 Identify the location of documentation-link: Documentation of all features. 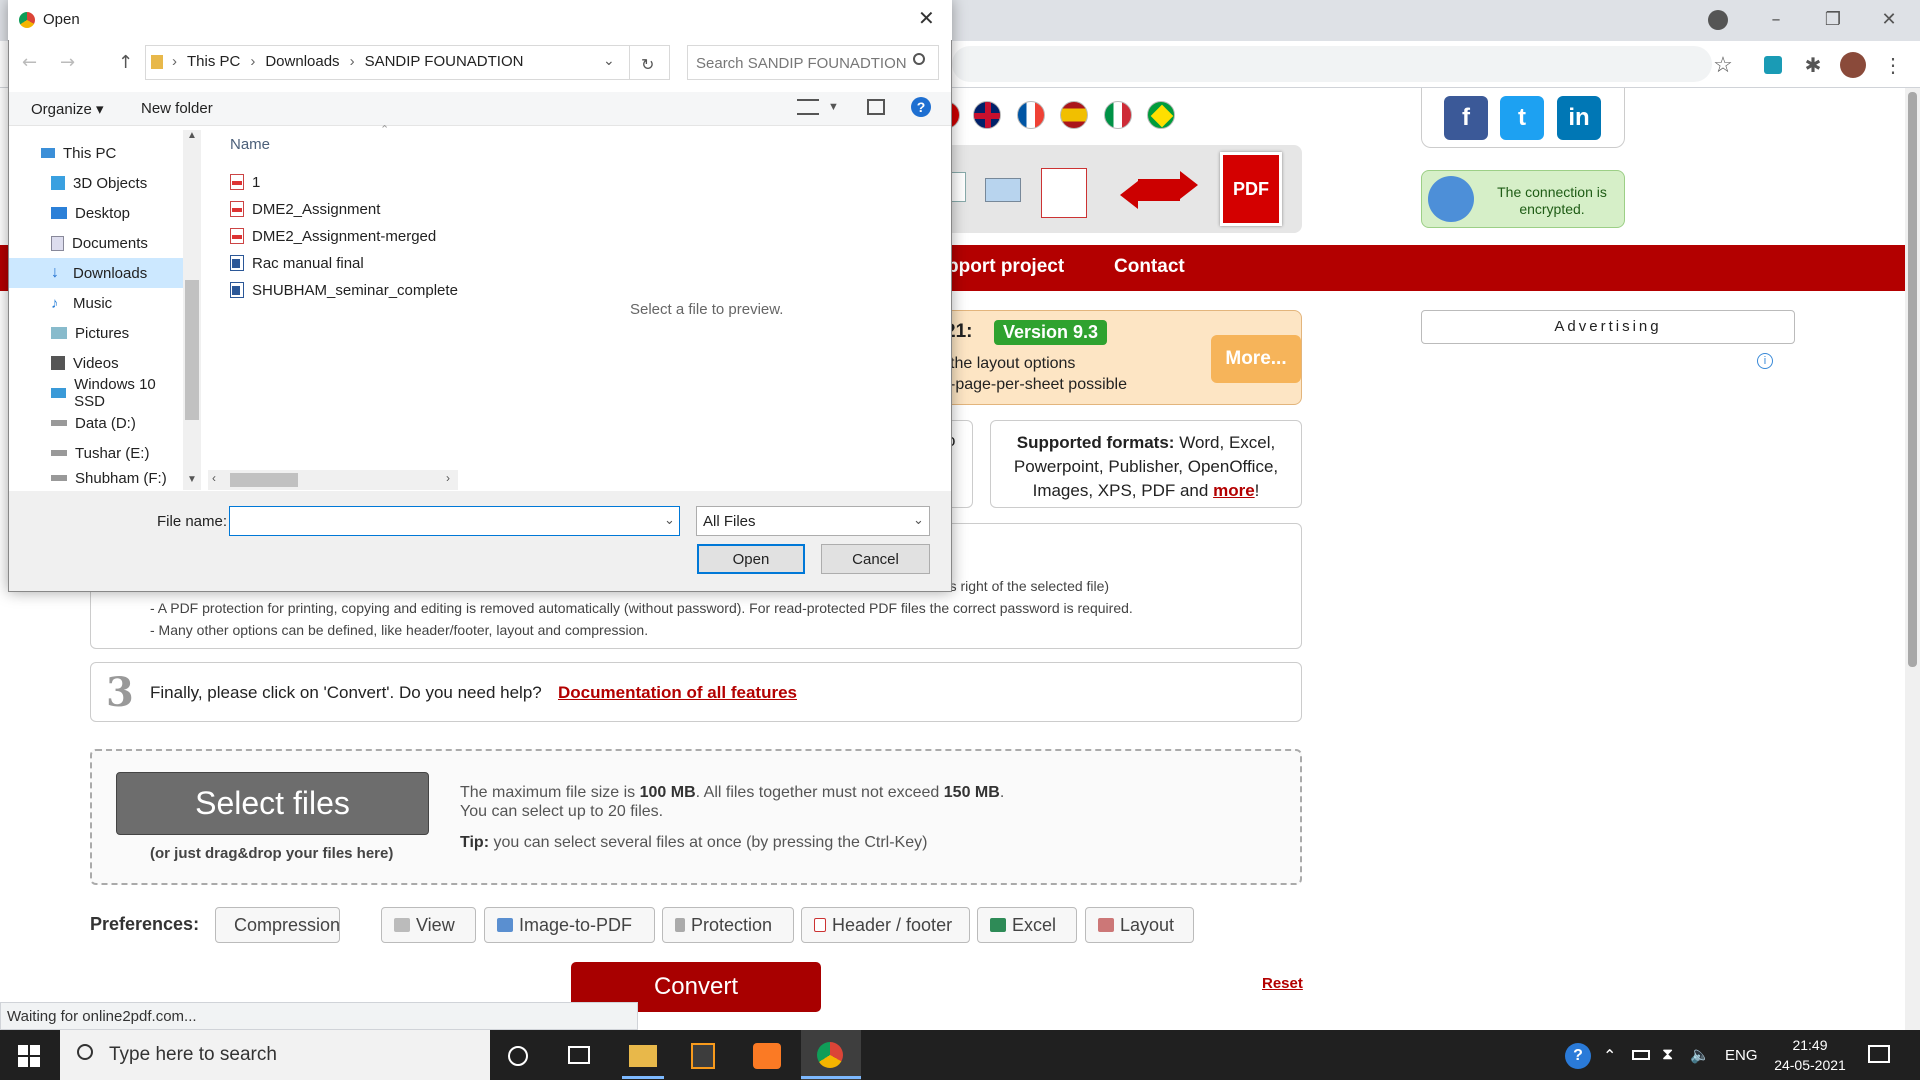
(677, 693).